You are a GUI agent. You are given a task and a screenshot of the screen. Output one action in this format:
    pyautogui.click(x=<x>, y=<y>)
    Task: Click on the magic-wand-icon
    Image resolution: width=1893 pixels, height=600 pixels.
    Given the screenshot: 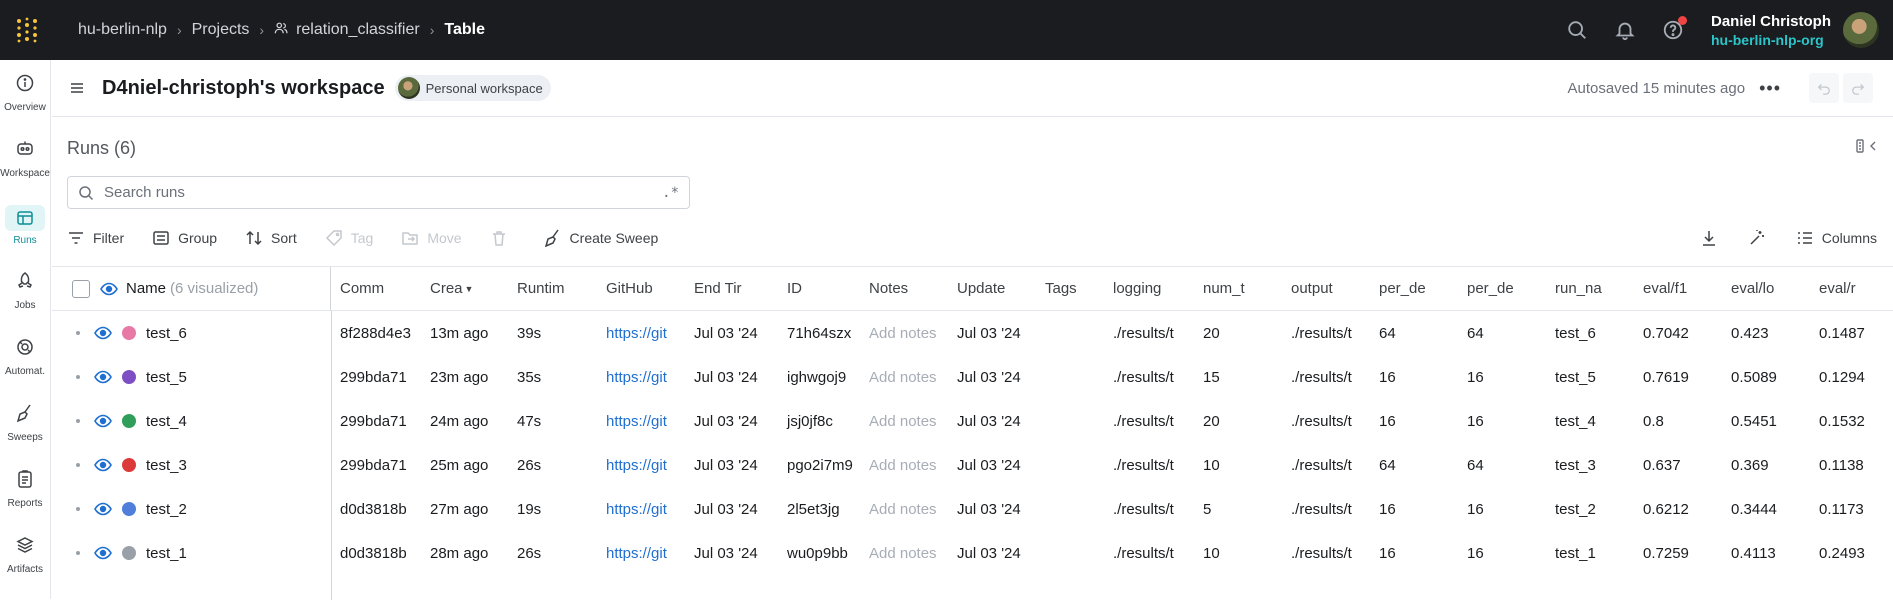 What is the action you would take?
    pyautogui.click(x=1761, y=238)
    